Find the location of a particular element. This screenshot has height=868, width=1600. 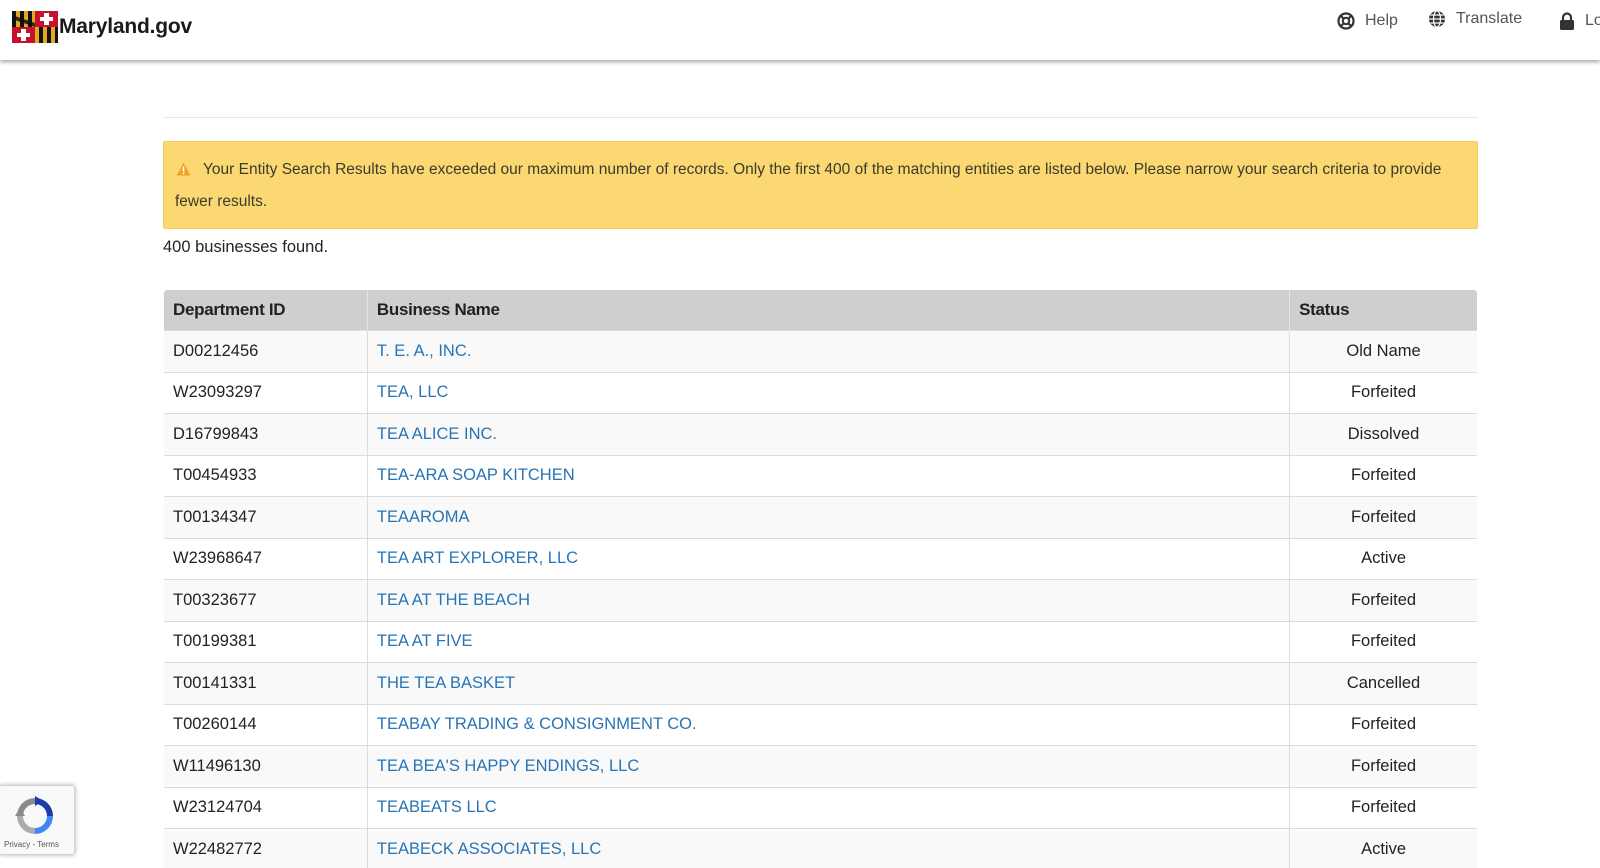

site-logo: Maryland.gov is located at coordinates (102, 27).